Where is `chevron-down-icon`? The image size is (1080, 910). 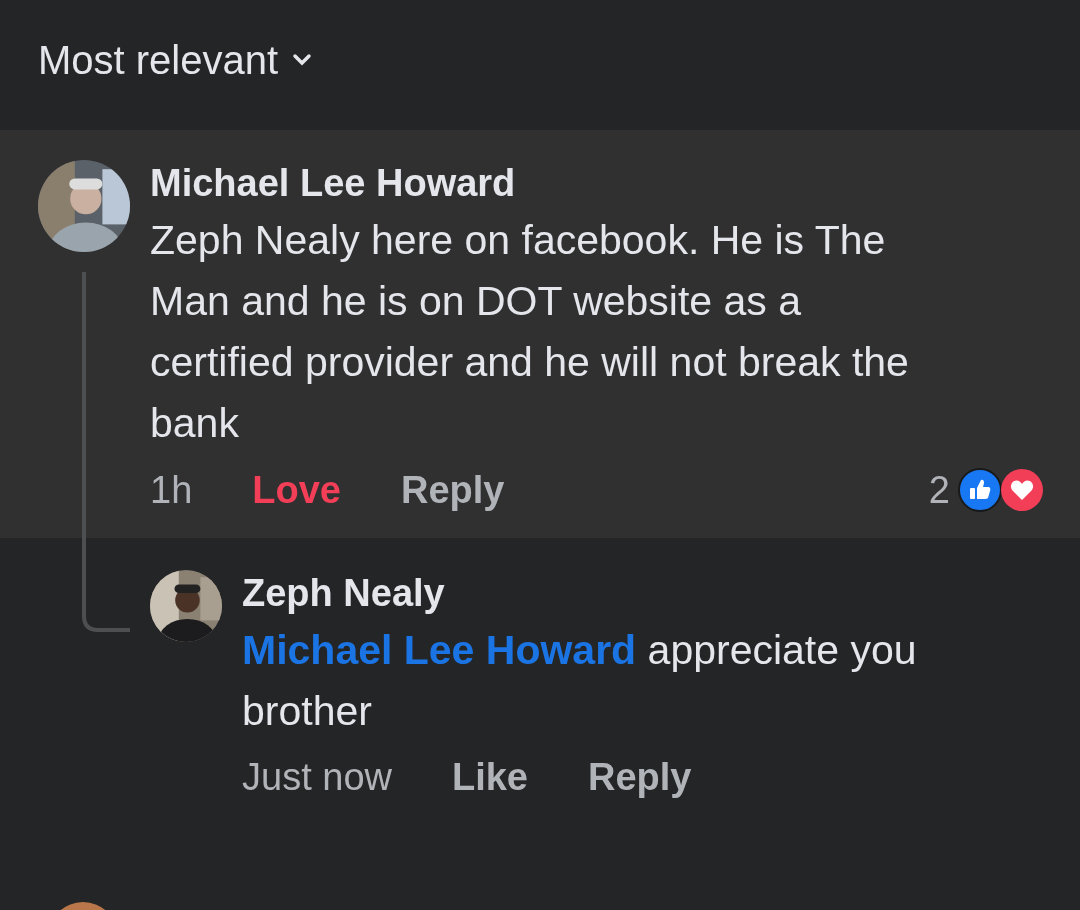 chevron-down-icon is located at coordinates (302, 60).